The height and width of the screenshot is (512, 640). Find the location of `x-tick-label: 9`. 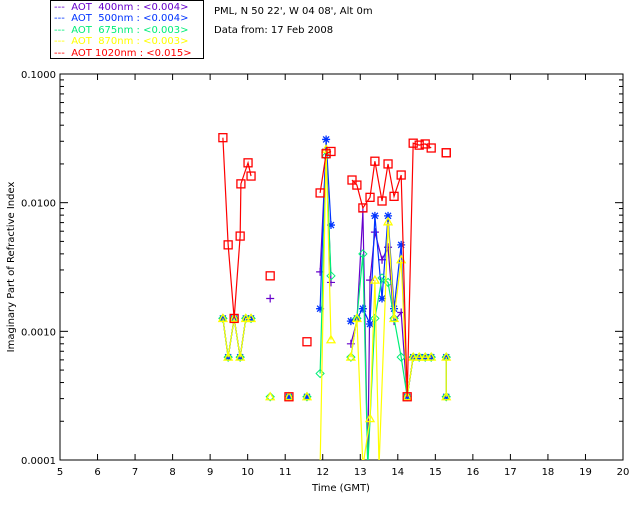

x-tick-label: 9 is located at coordinates (210, 472).